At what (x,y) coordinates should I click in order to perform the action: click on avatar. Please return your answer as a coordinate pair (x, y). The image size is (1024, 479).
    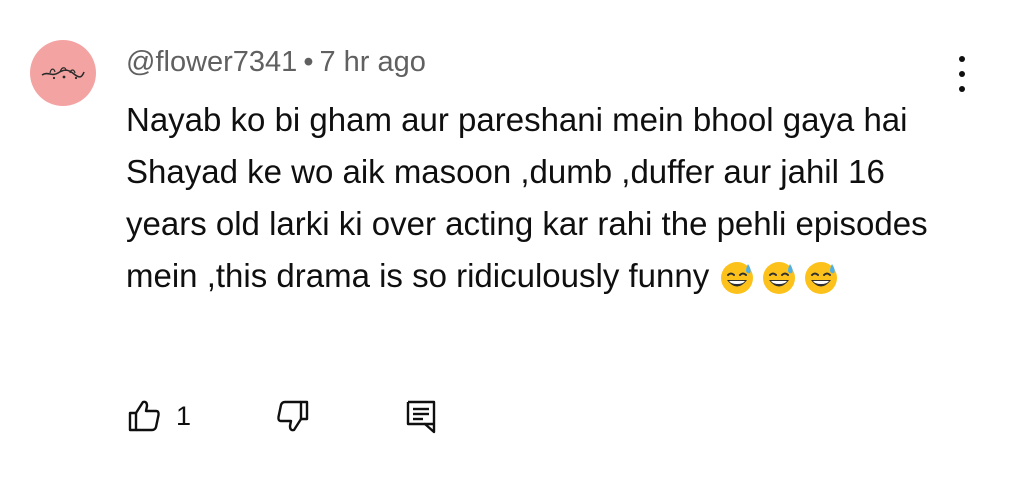
    Looking at the image, I should click on (63, 73).